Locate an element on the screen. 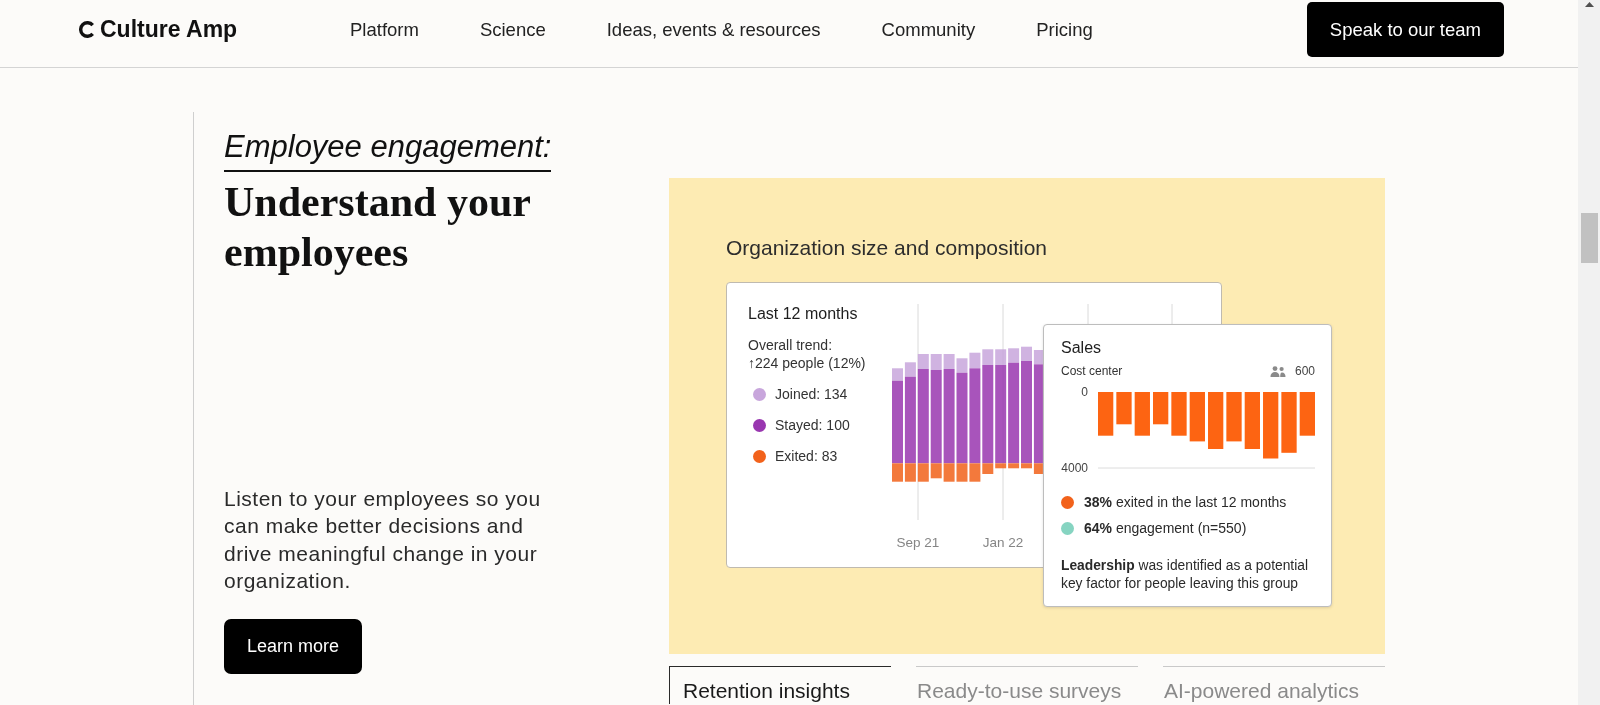 The height and width of the screenshot is (705, 1600). scrollbar-thumb is located at coordinates (1589, 238).